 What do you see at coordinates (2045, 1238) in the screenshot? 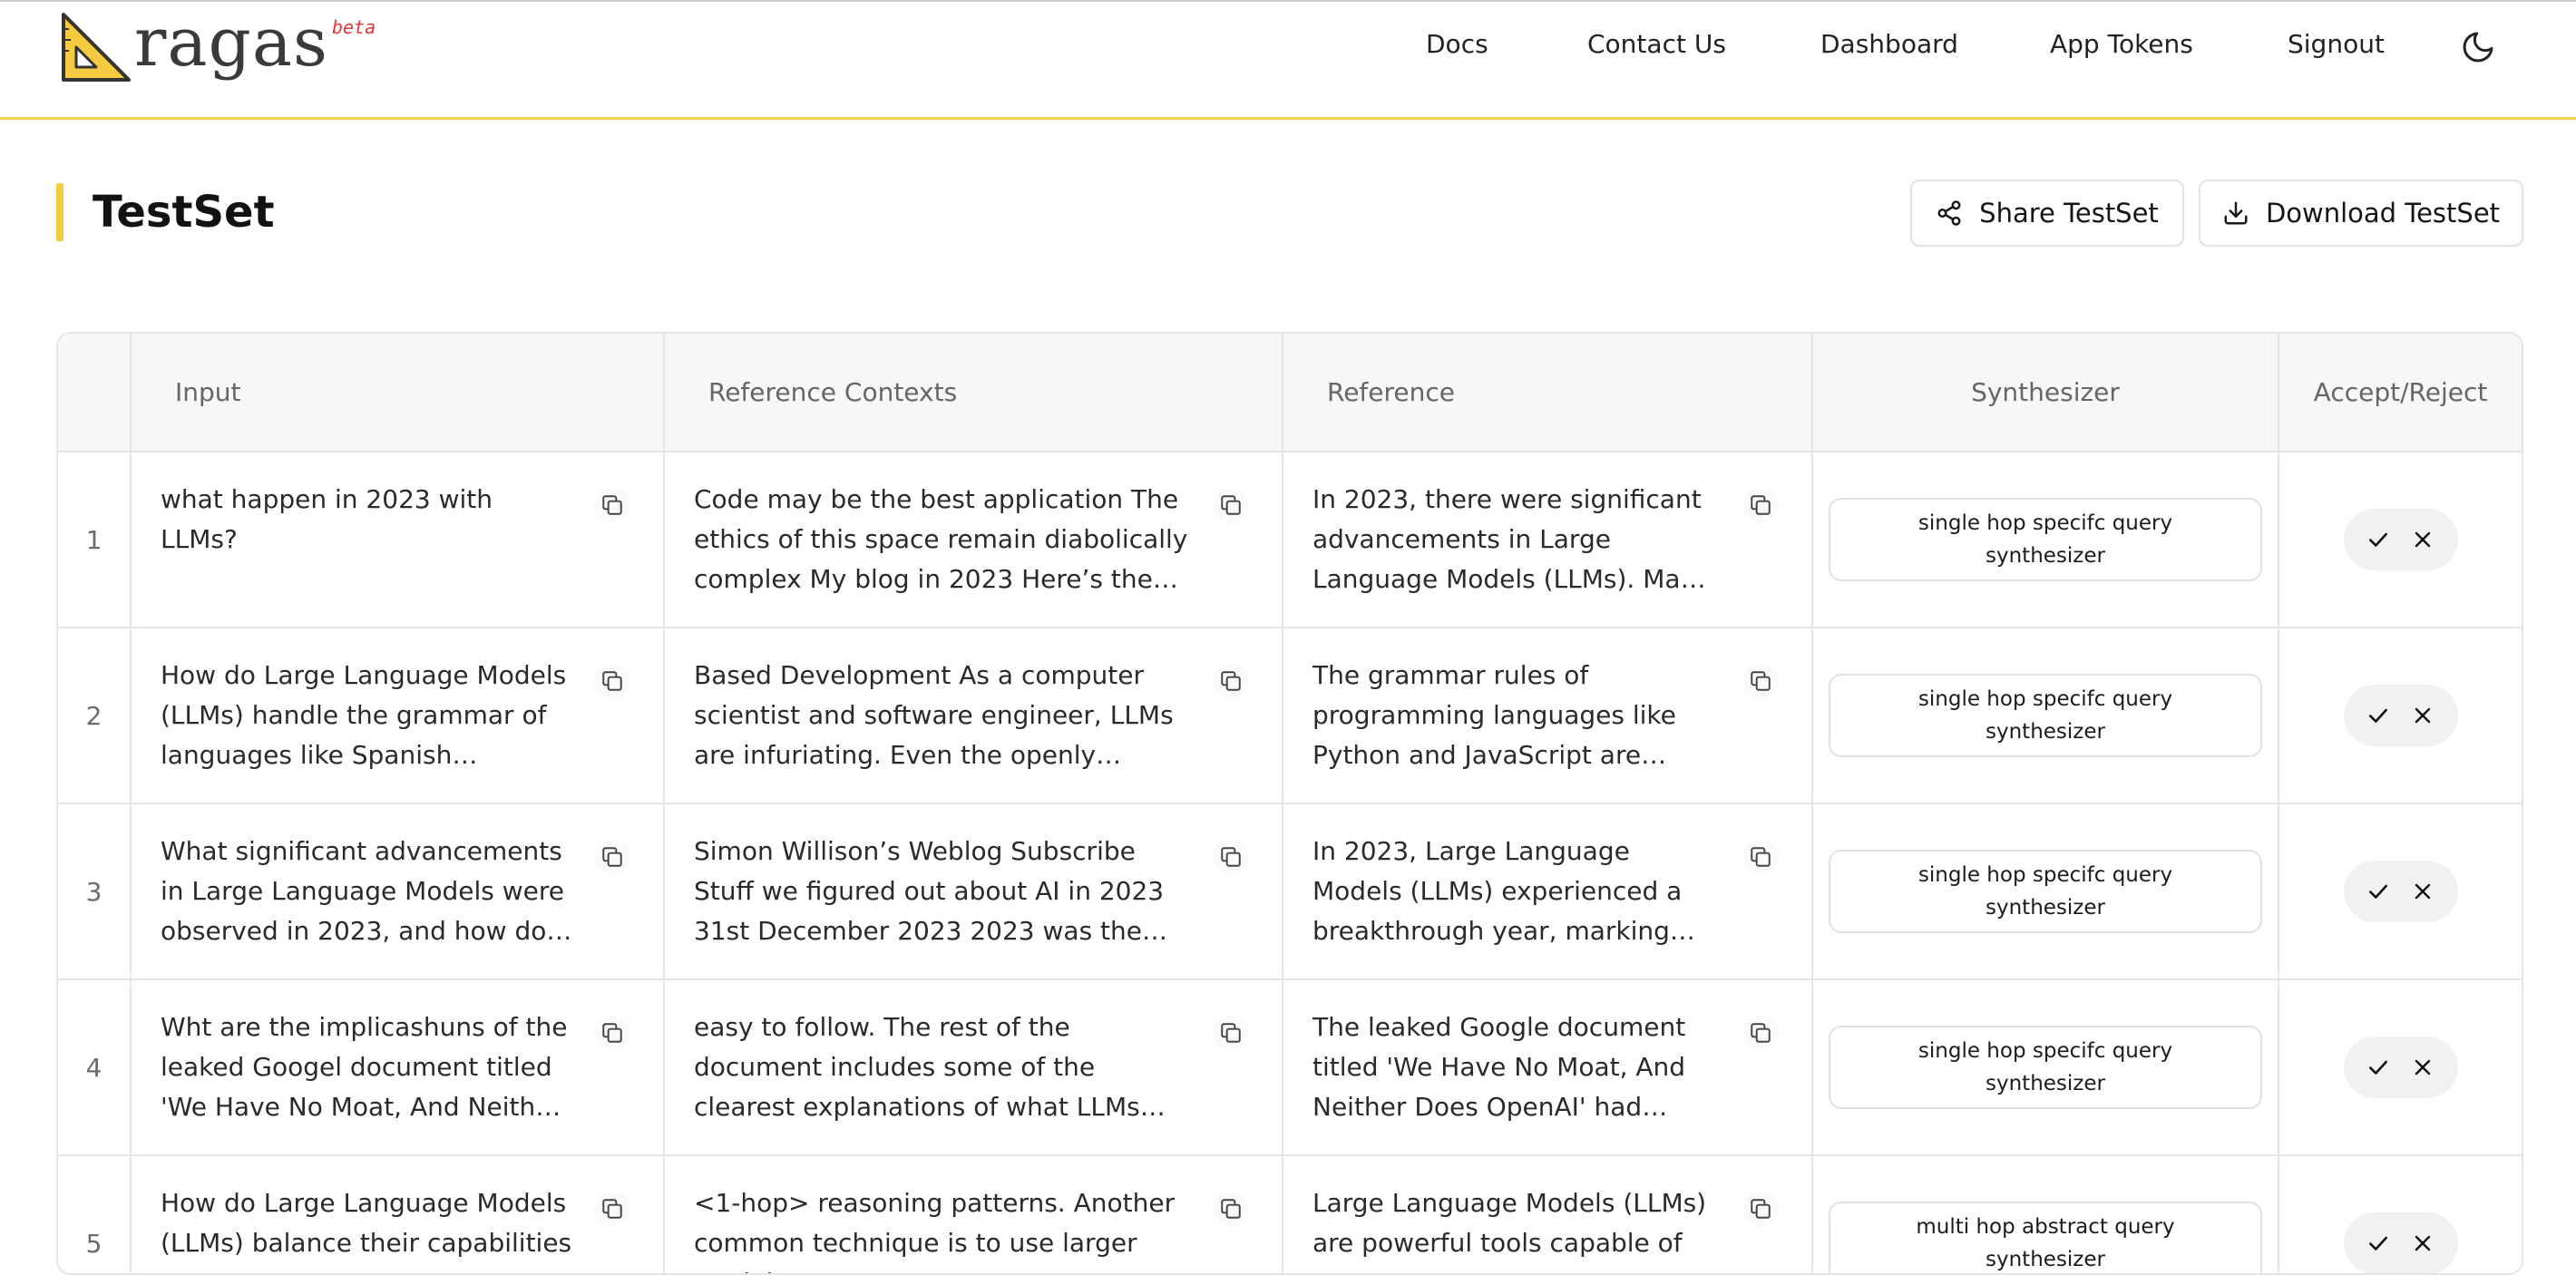
I see `synthesizer-badge: multi hop abstract query synthesizer` at bounding box center [2045, 1238].